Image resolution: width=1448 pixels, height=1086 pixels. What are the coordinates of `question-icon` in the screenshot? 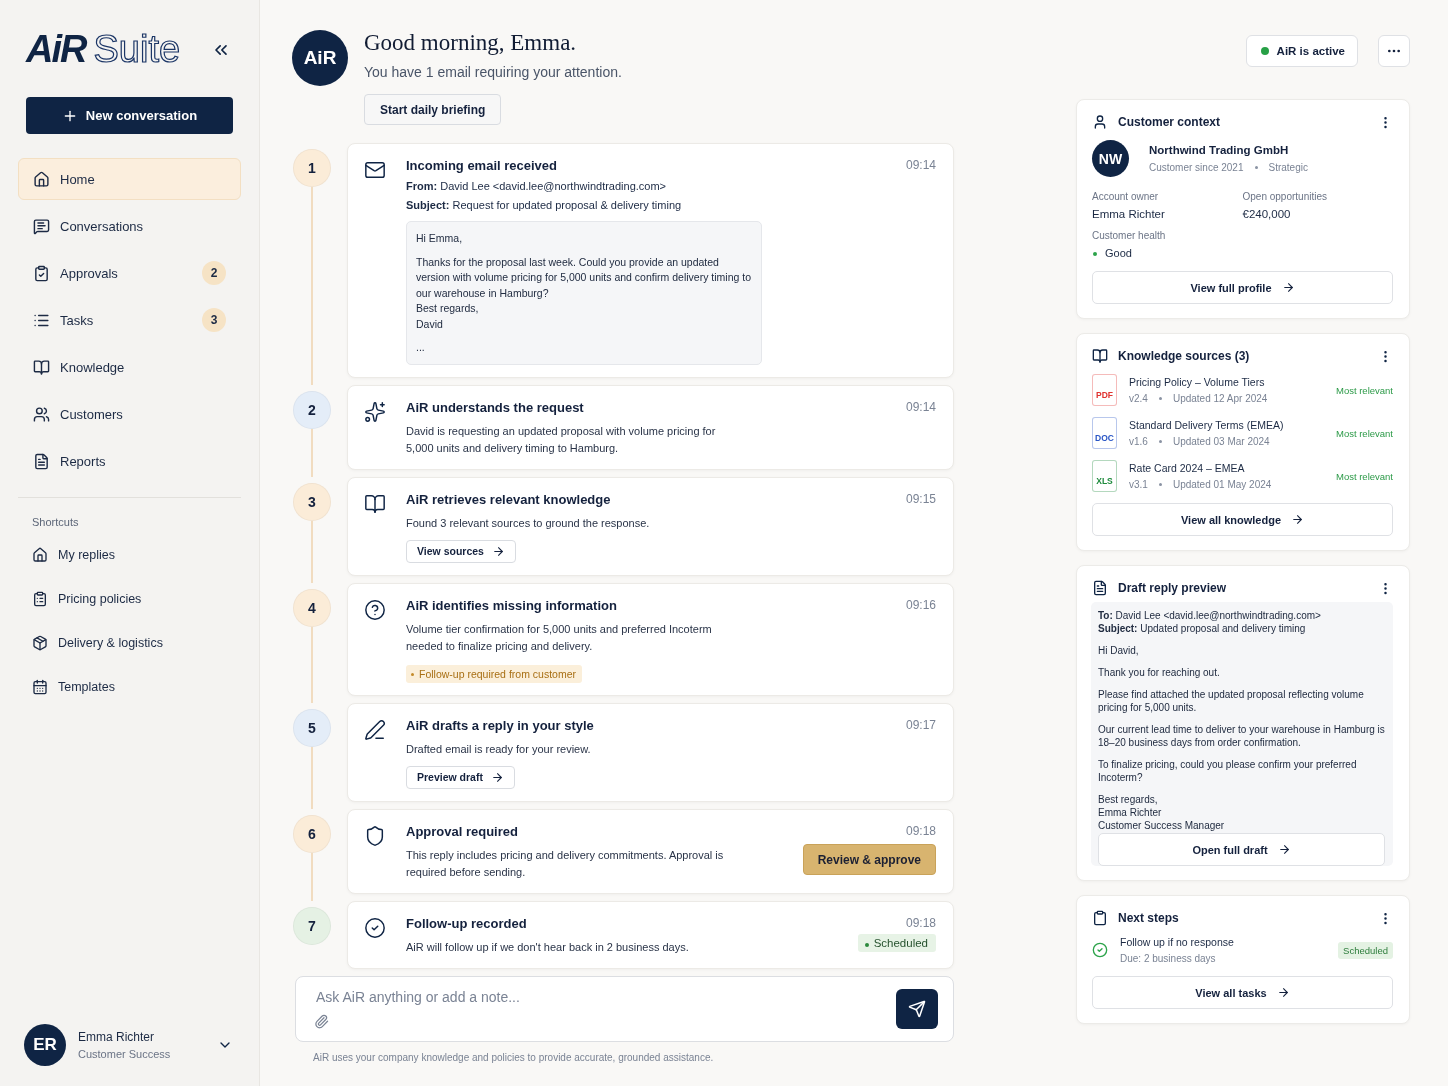 It's located at (375, 609).